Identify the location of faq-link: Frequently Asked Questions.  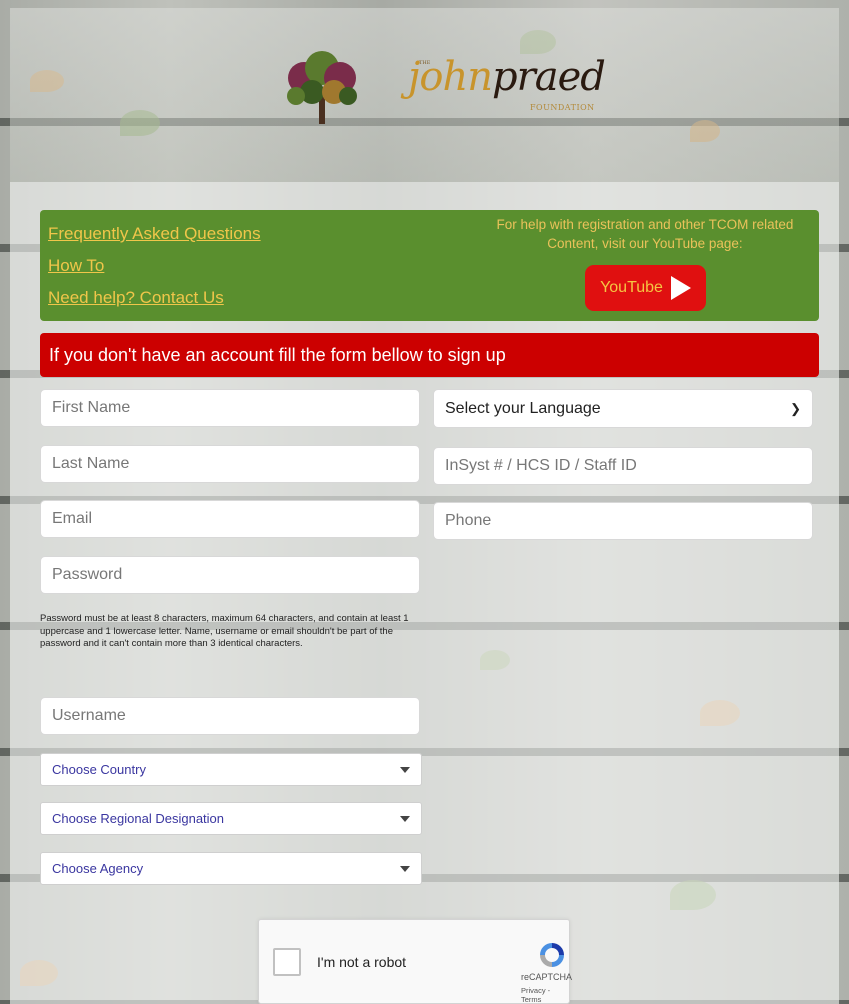
(154, 234).